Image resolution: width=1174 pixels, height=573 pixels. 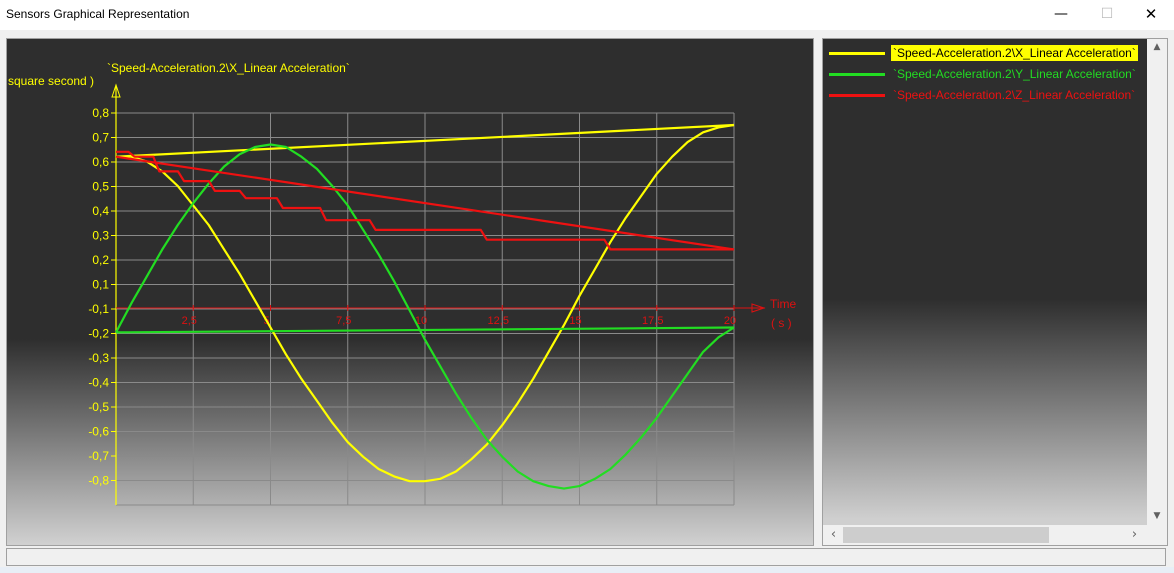 What do you see at coordinates (98, 407) in the screenshot?
I see `y-tick-label: -0,5` at bounding box center [98, 407].